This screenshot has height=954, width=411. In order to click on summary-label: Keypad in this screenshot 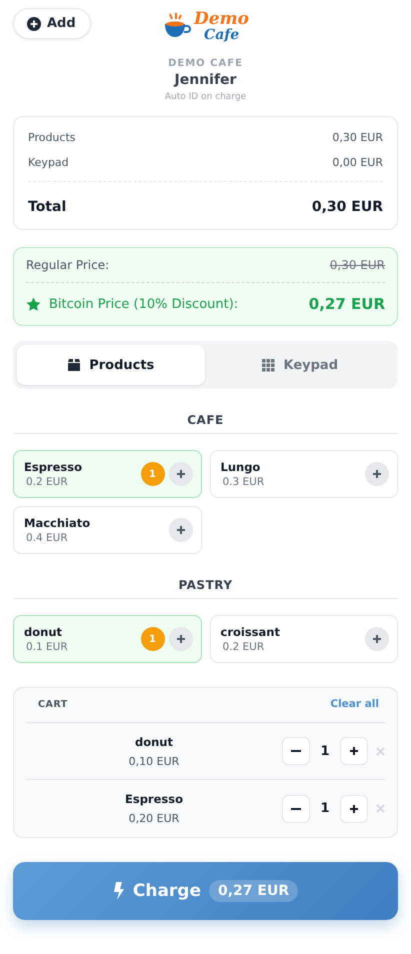, I will do `click(48, 162)`.